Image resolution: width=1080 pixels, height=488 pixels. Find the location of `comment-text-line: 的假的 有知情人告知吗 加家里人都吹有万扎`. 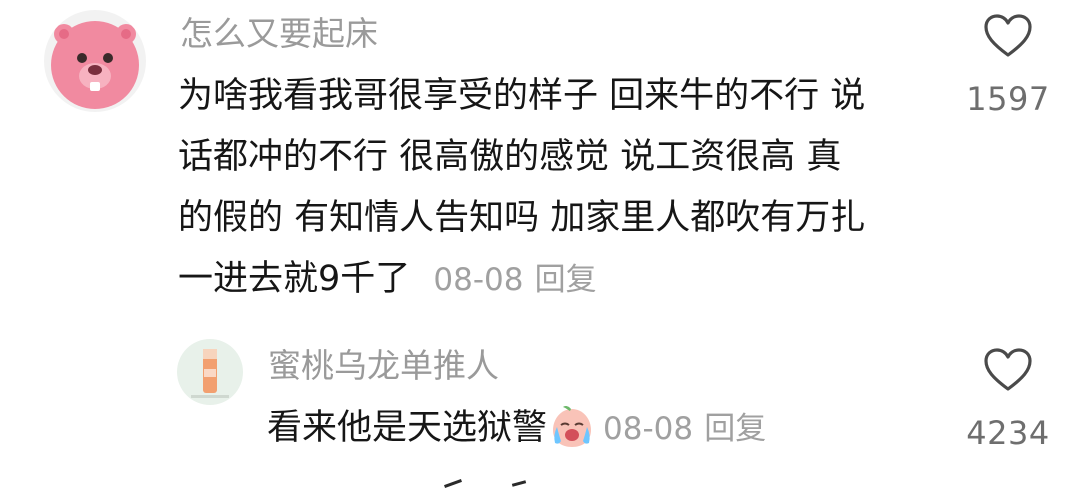

comment-text-line: 的假的 有知情人告知吗 加家里人都吹有万扎 is located at coordinates (522, 218).